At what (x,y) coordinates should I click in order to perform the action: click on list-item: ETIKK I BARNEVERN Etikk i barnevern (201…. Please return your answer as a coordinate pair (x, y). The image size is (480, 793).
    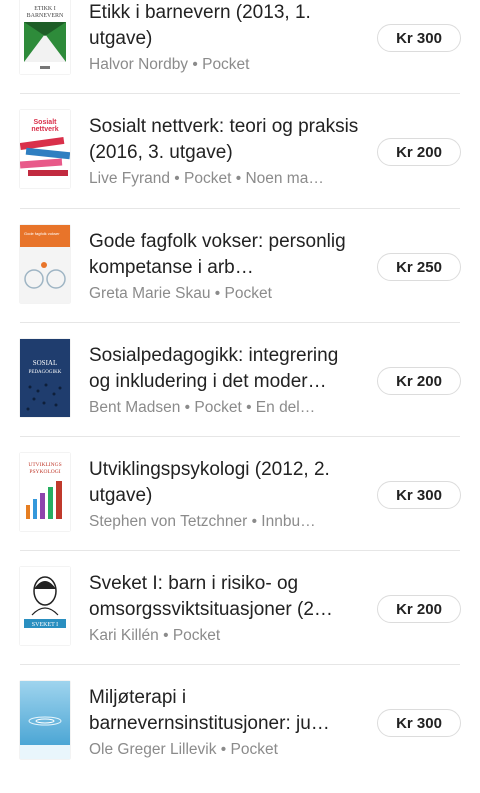
    Looking at the image, I should click on (240, 54).